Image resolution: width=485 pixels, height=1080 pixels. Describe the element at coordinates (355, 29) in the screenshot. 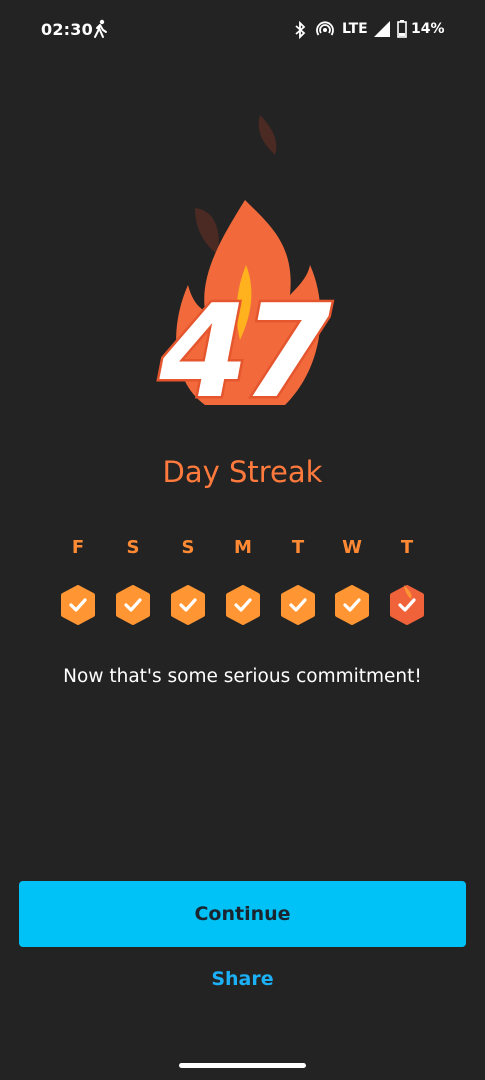

I see `network-type: LTE` at that location.